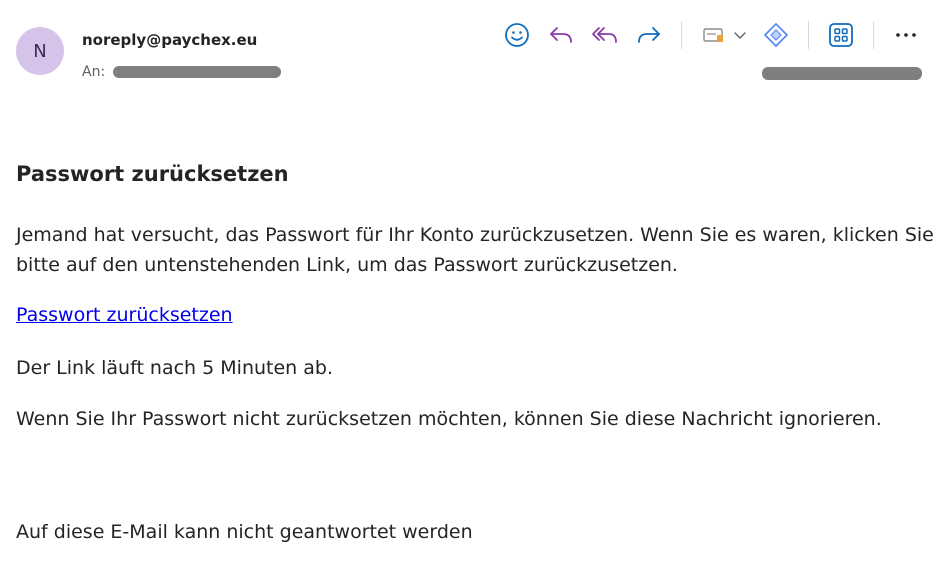  Describe the element at coordinates (169, 40) in the screenshot. I see `sender-address: noreply@paychex.eu` at that location.